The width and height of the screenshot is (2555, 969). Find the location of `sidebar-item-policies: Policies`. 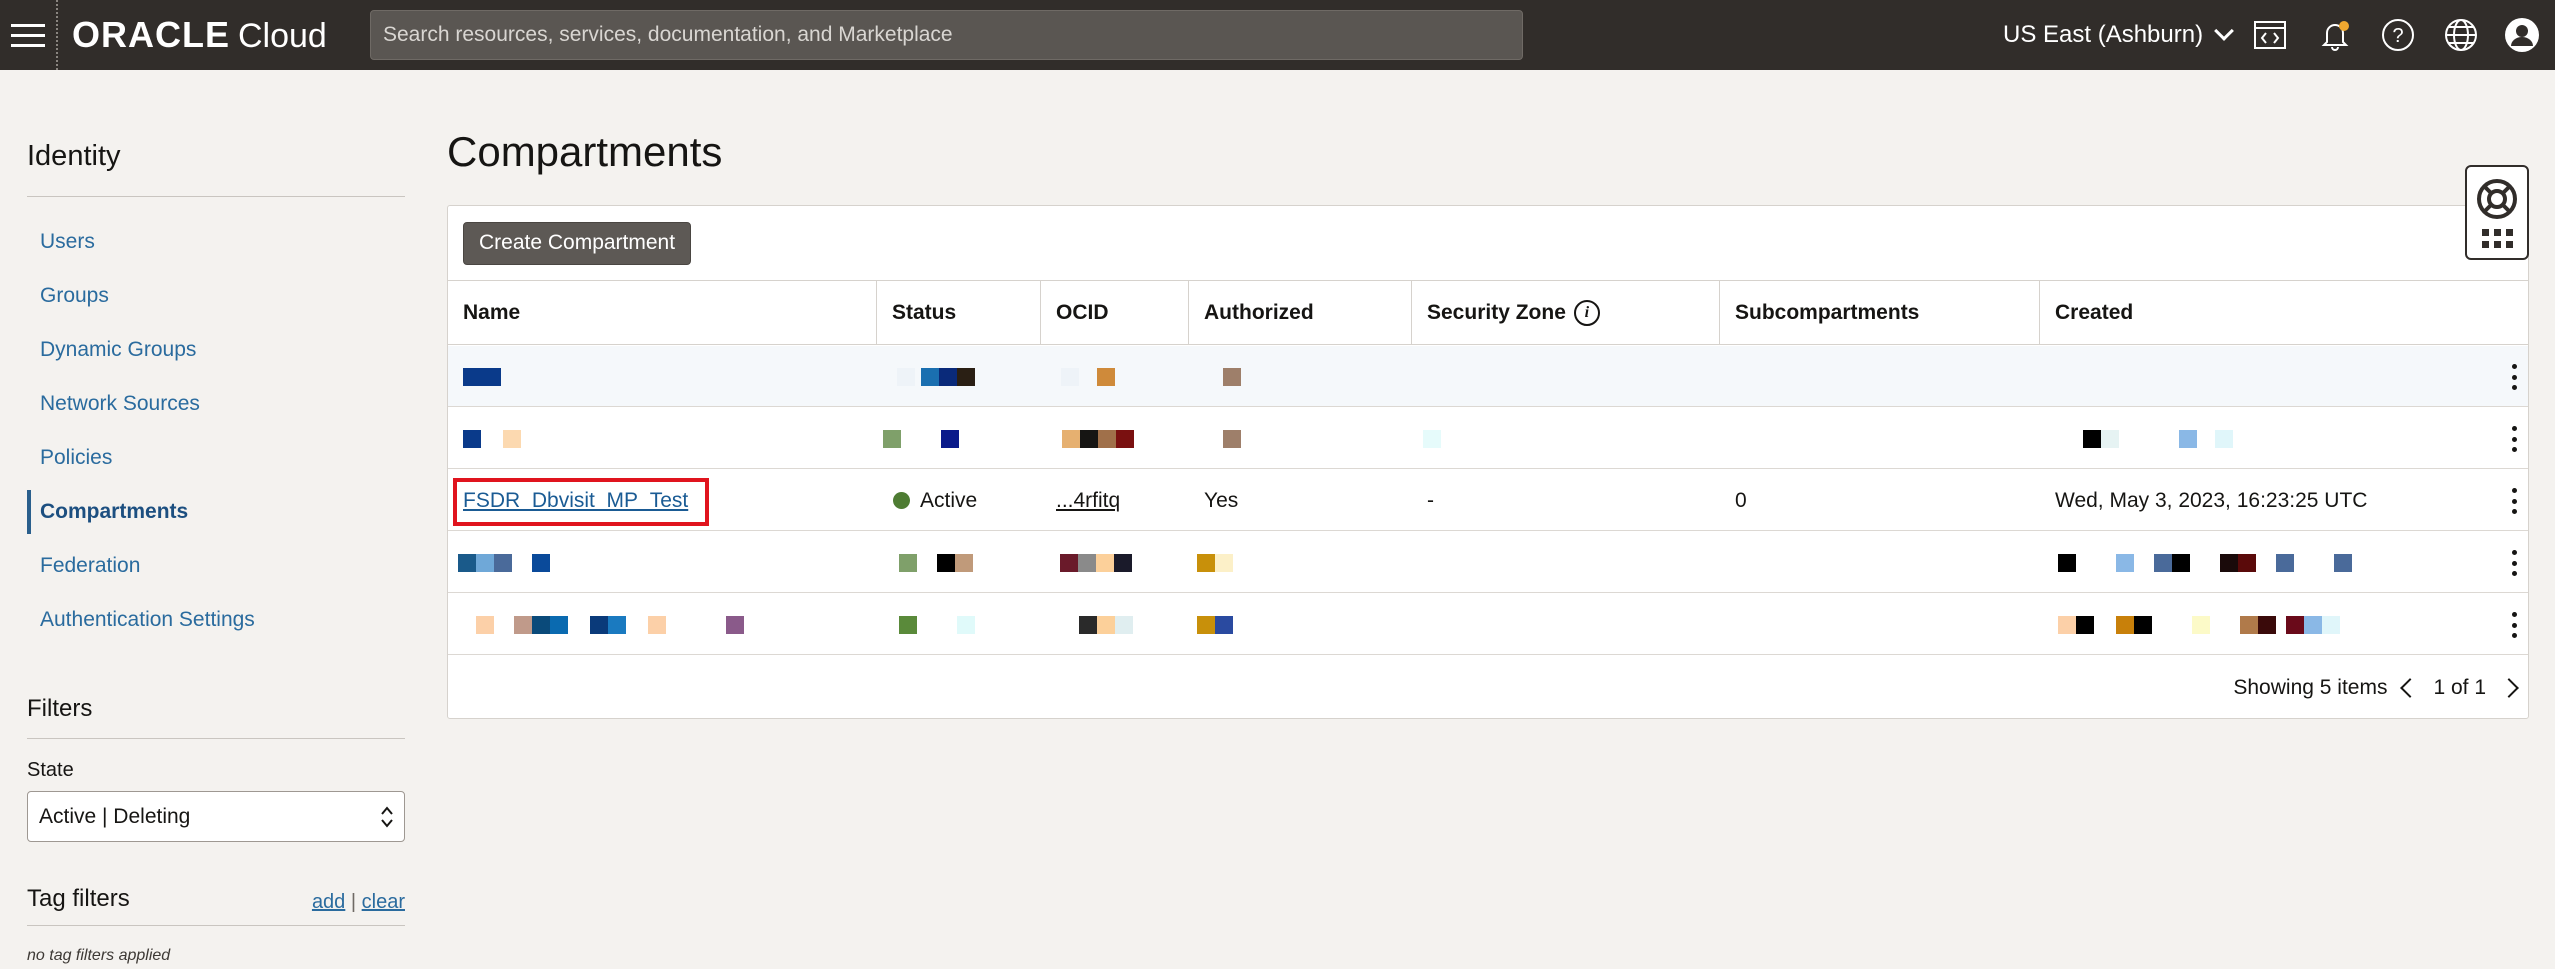

sidebar-item-policies: Policies is located at coordinates (216, 458).